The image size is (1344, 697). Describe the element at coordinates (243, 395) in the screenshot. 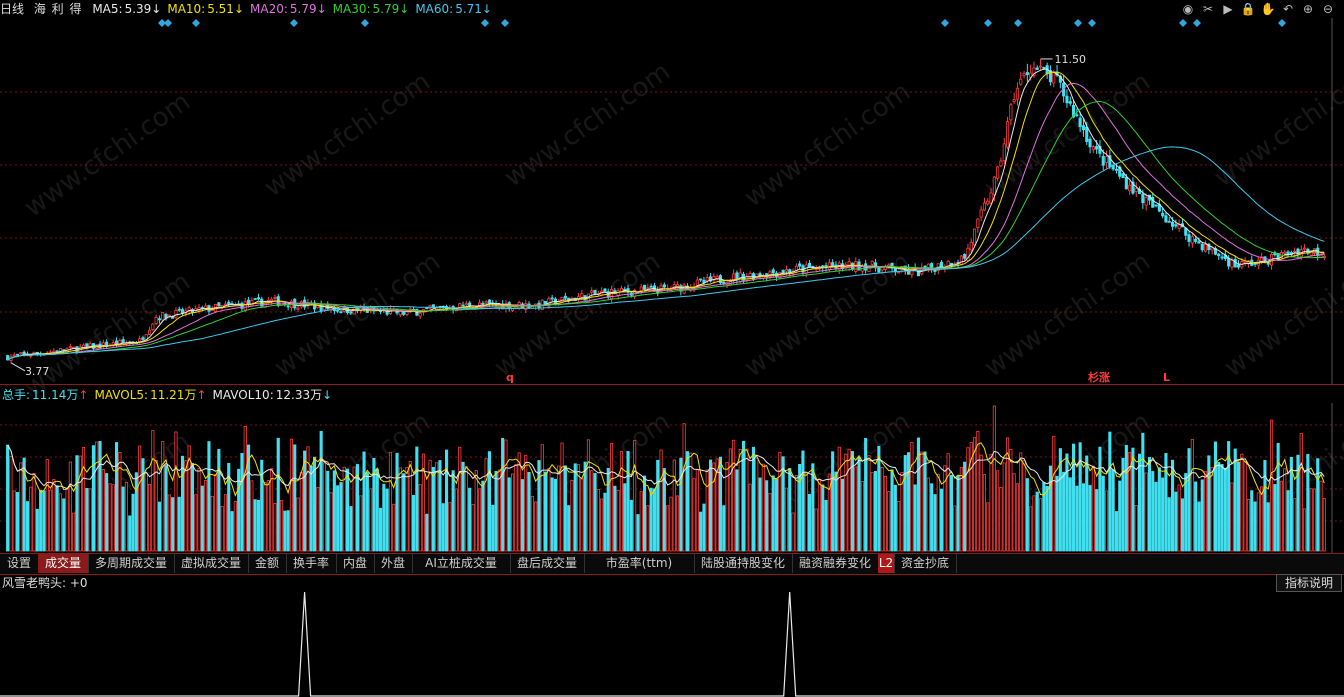

I see `volume-legend-label: MAVOL10:` at that location.